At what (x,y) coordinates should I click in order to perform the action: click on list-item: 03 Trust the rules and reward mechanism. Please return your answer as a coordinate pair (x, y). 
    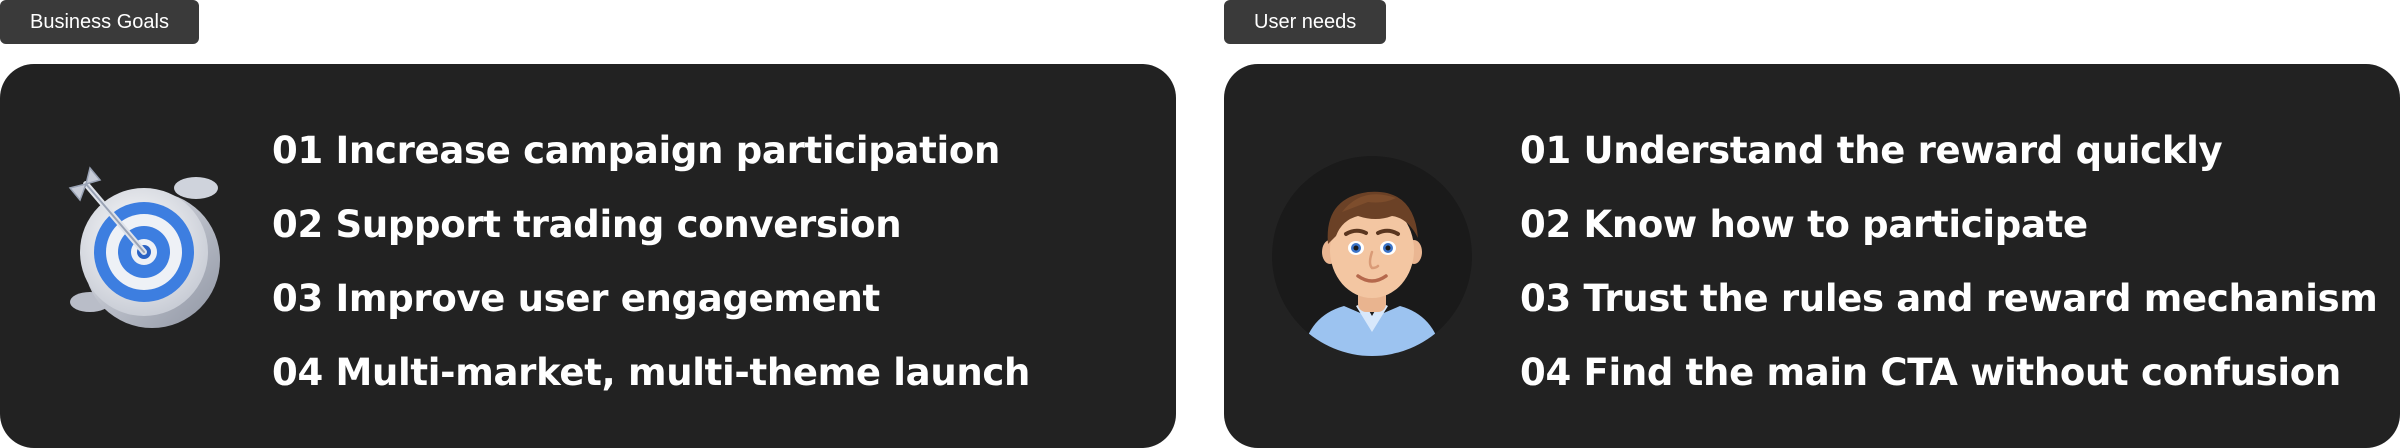
    Looking at the image, I should click on (1949, 298).